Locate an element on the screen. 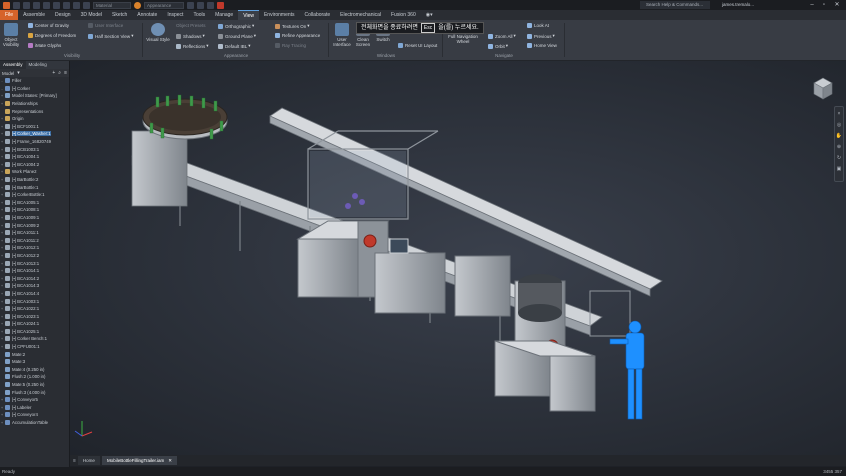 This screenshot has height=476, width=846. tree-row: Flush:2 (1.000 in) is located at coordinates (34, 377).